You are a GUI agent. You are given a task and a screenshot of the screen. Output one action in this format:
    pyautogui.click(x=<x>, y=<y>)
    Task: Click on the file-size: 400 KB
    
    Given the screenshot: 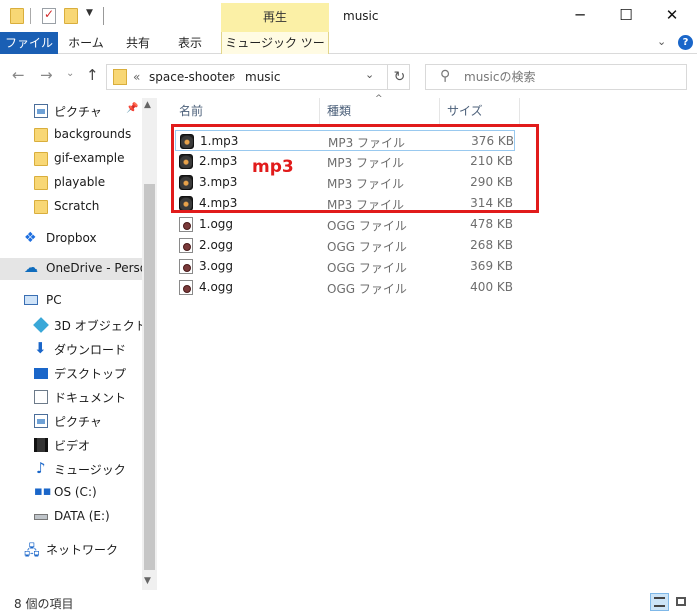 What is the action you would take?
    pyautogui.click(x=491, y=287)
    